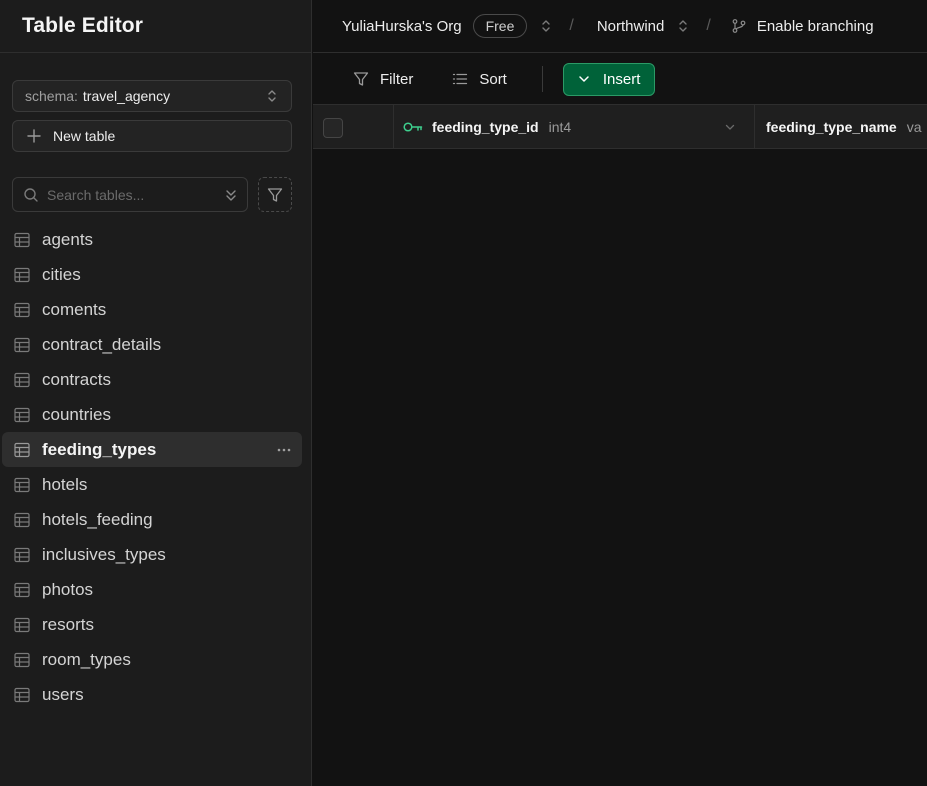  I want to click on table-item-label: users, so click(63, 694).